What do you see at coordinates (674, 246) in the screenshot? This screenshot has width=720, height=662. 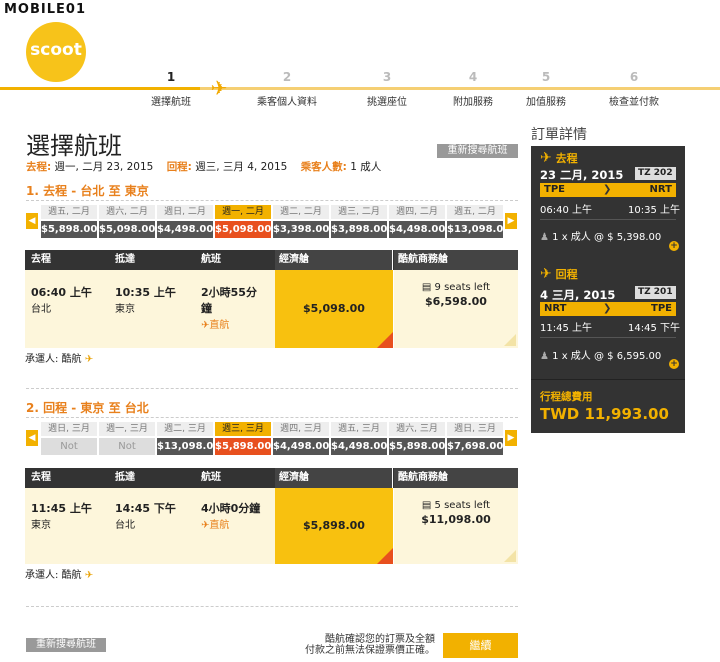 I see `expand-outbound-icon: +` at bounding box center [674, 246].